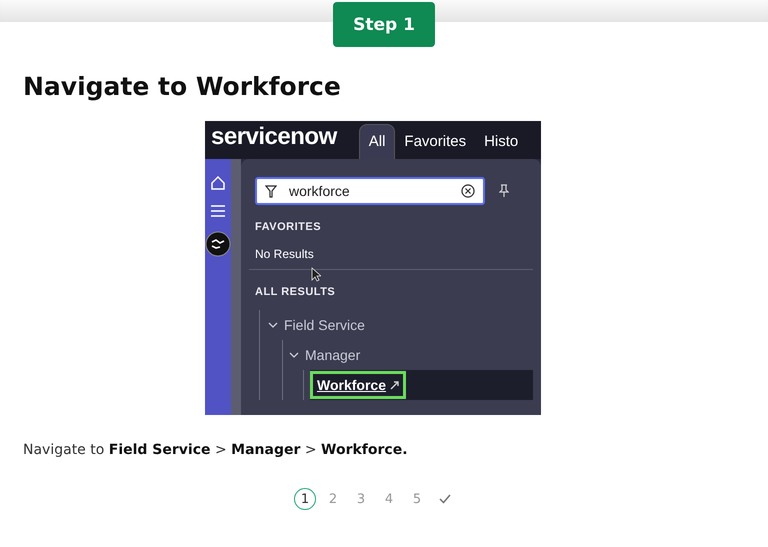  I want to click on cursor-icon, so click(316, 274).